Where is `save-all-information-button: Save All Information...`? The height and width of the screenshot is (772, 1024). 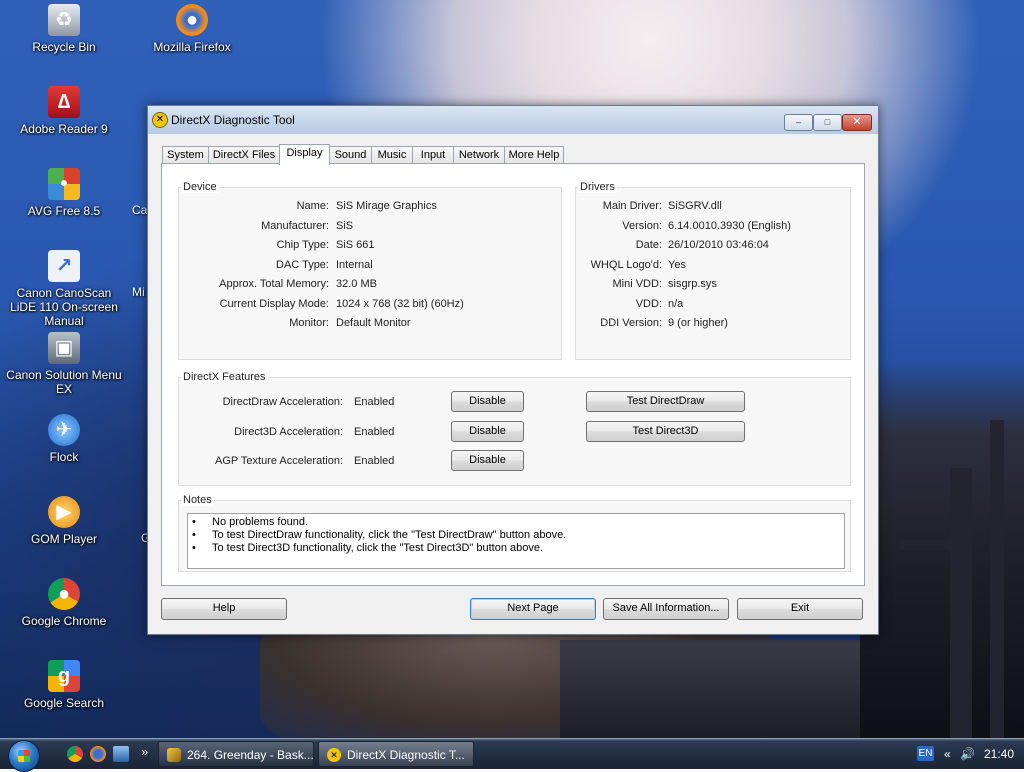 save-all-information-button: Save All Information... is located at coordinates (666, 609).